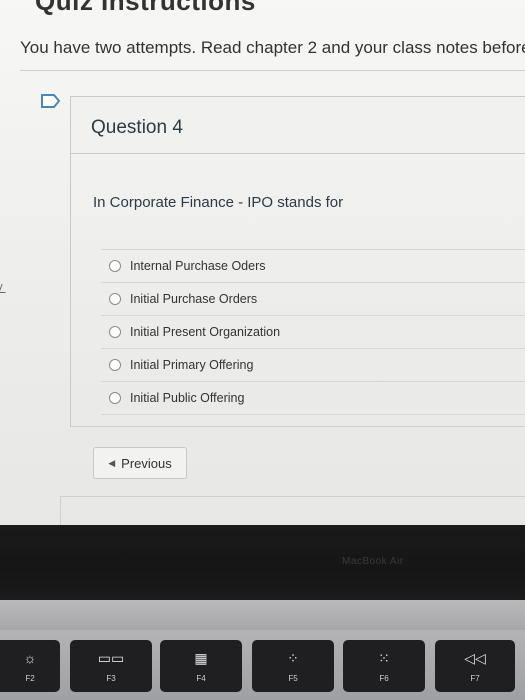 This screenshot has height=700, width=525. What do you see at coordinates (112, 462) in the screenshot?
I see `chevron-left-icon: ◀` at bounding box center [112, 462].